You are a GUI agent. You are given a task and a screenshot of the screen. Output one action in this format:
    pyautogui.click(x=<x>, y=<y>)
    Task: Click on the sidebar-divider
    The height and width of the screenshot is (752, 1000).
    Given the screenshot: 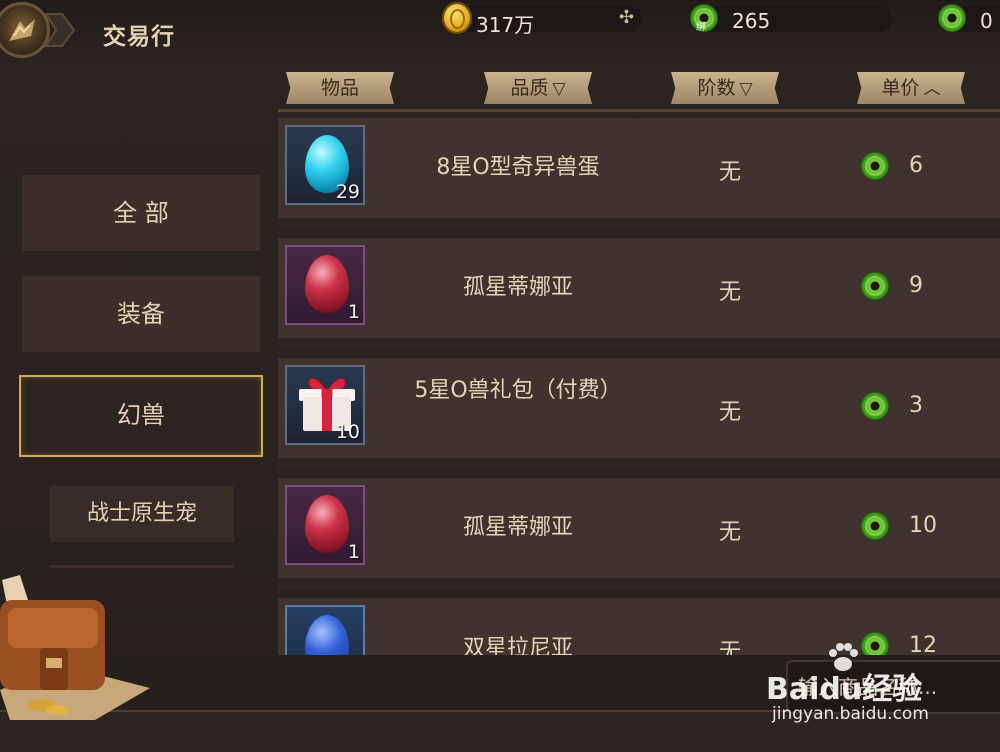 What is the action you would take?
    pyautogui.click(x=142, y=566)
    